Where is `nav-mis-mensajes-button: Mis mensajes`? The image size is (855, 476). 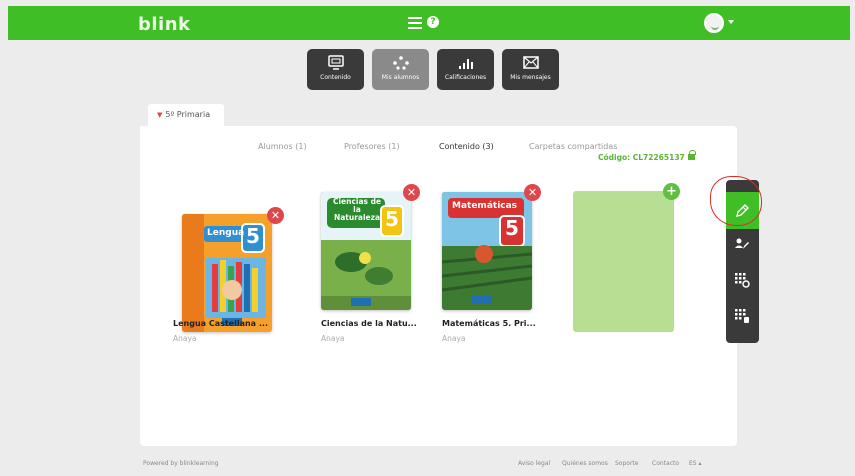 nav-mis-mensajes-button: Mis mensajes is located at coordinates (530, 69).